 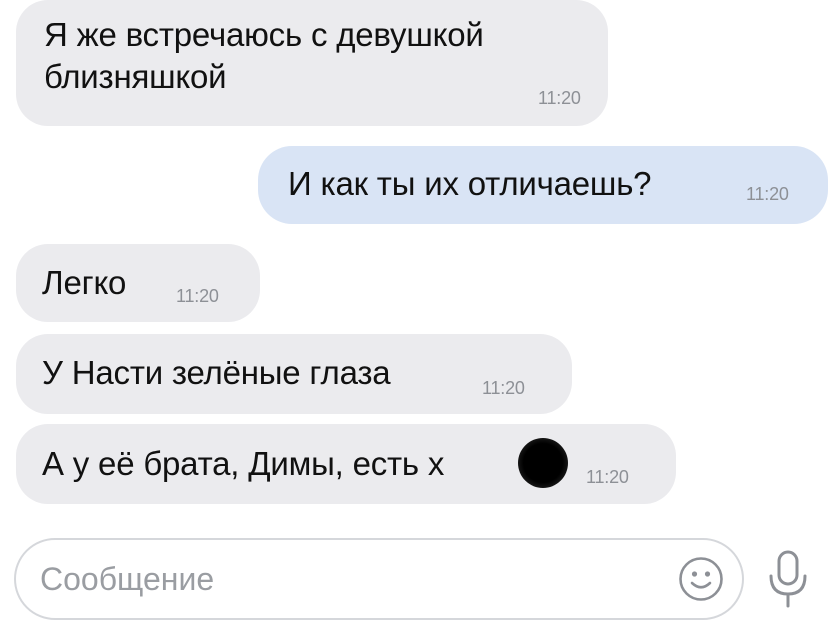 What do you see at coordinates (788, 580) in the screenshot?
I see `microphone-icon` at bounding box center [788, 580].